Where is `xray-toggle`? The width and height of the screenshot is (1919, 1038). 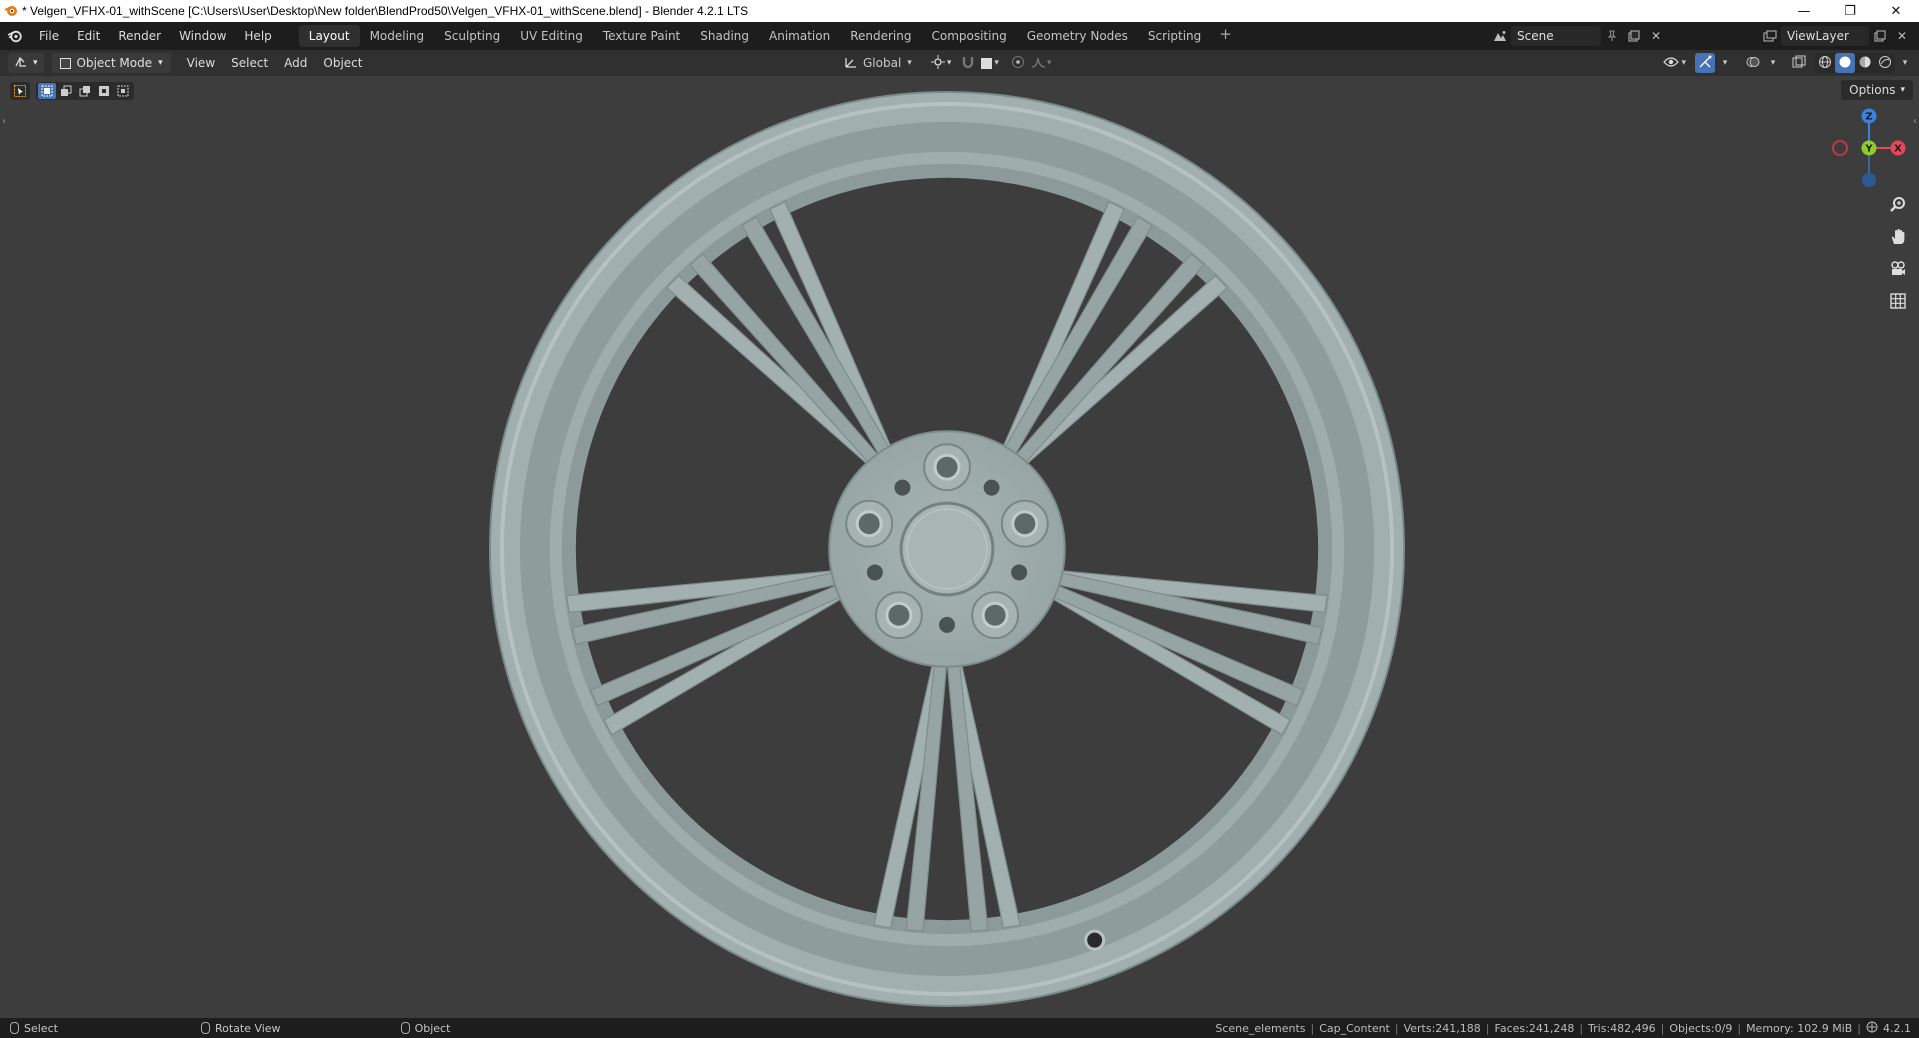 xray-toggle is located at coordinates (1799, 63).